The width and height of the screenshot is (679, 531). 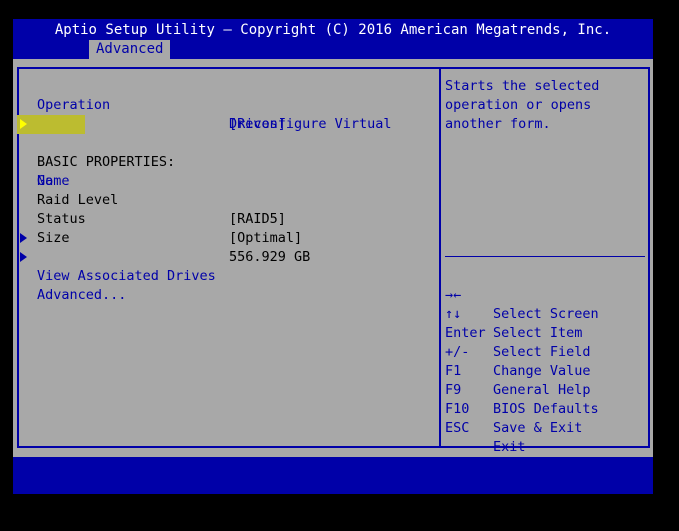 What do you see at coordinates (130, 49) in the screenshot?
I see `tab-advanced: Advanced` at bounding box center [130, 49].